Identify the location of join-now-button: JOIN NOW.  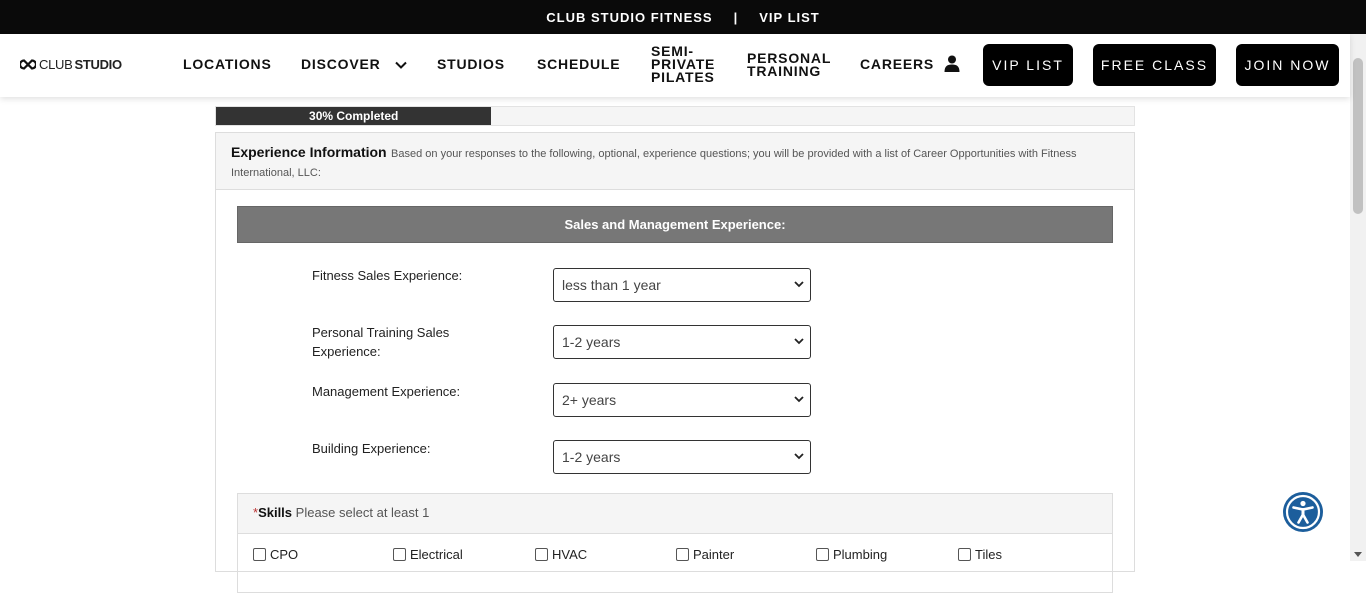
(1287, 65).